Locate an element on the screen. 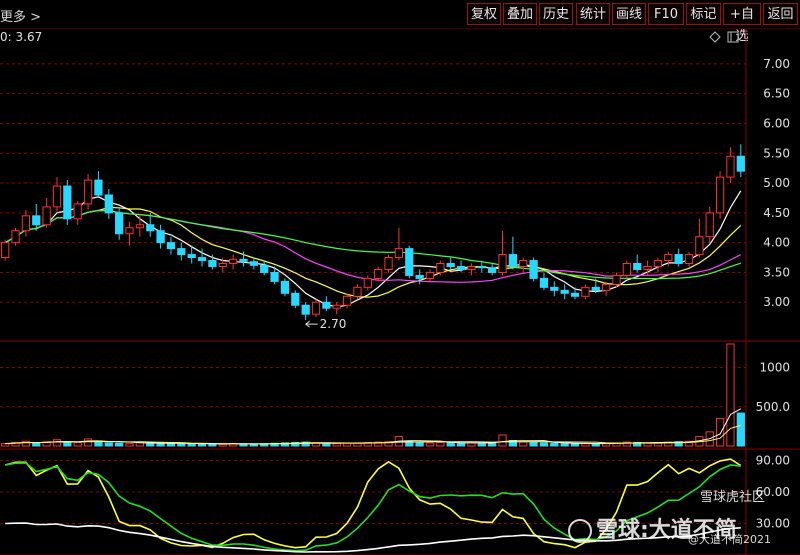 Image resolution: width=800 pixels, height=555 pixels. diamond-icon is located at coordinates (715, 37).